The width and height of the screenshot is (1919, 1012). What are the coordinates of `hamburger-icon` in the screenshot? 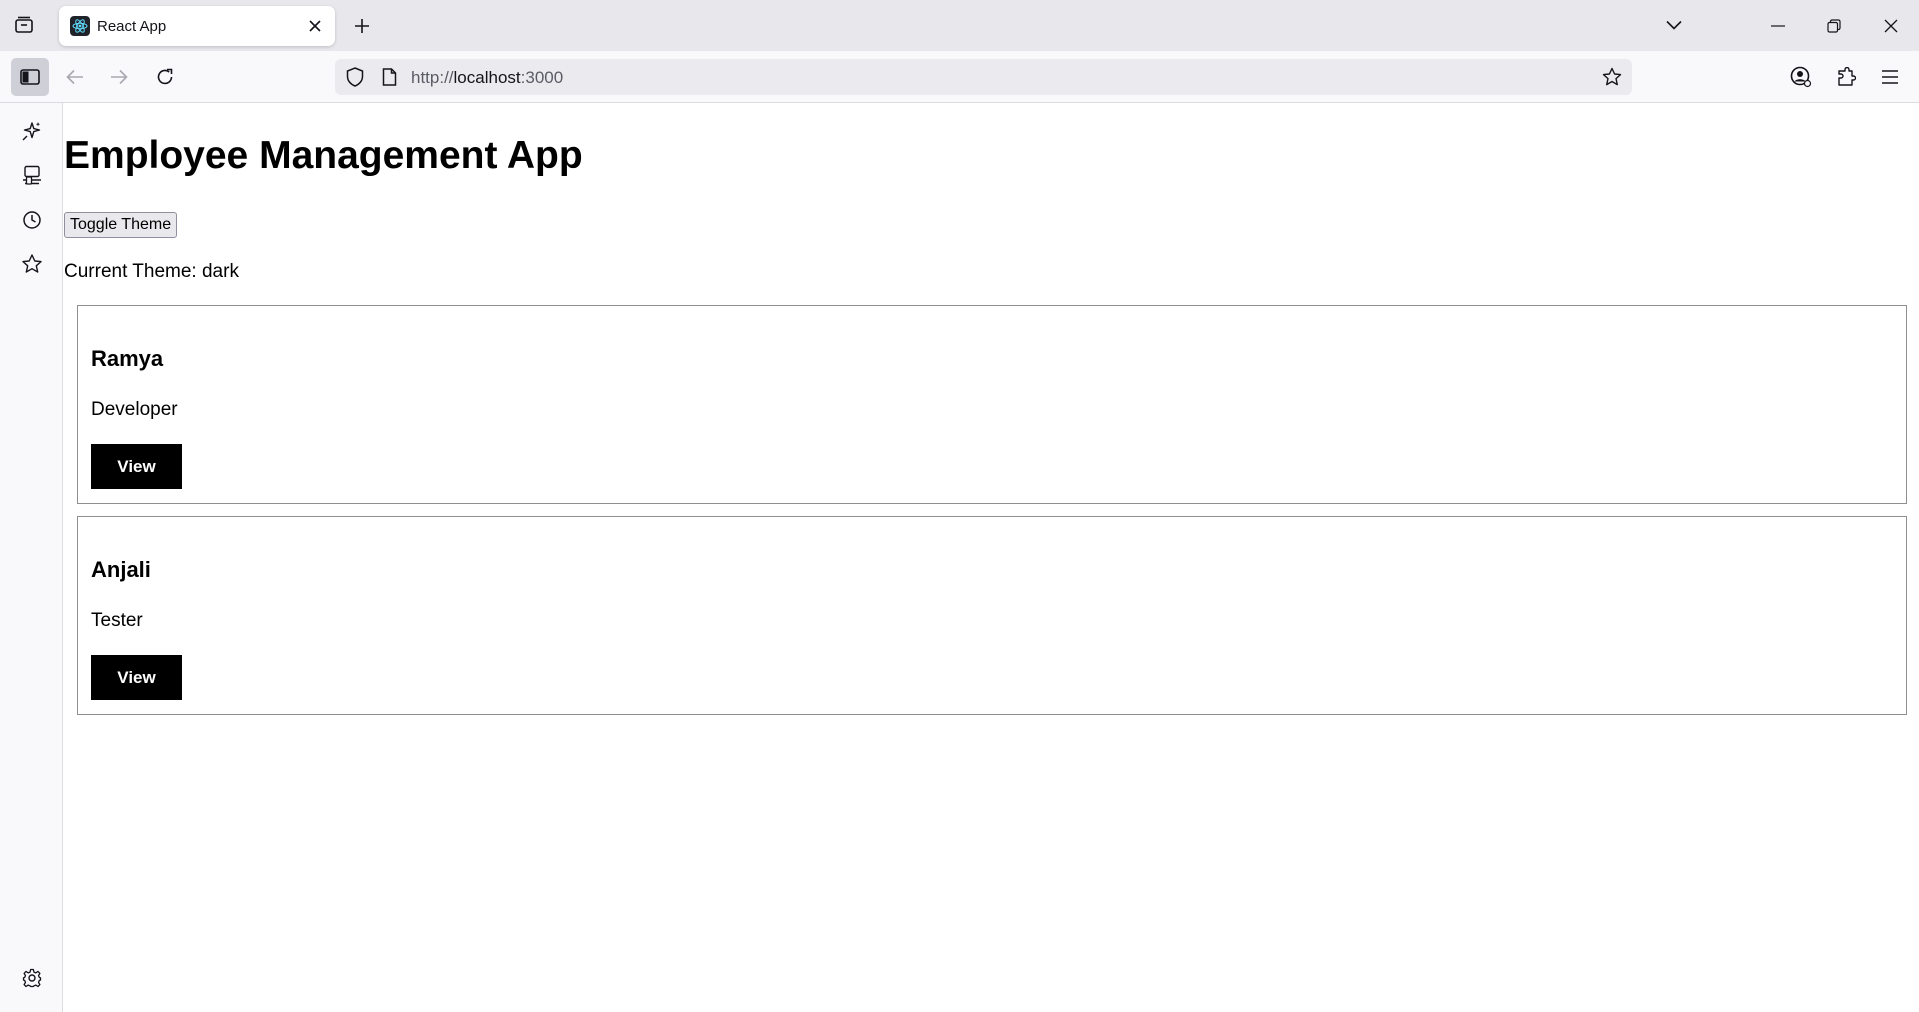 It's located at (1890, 77).